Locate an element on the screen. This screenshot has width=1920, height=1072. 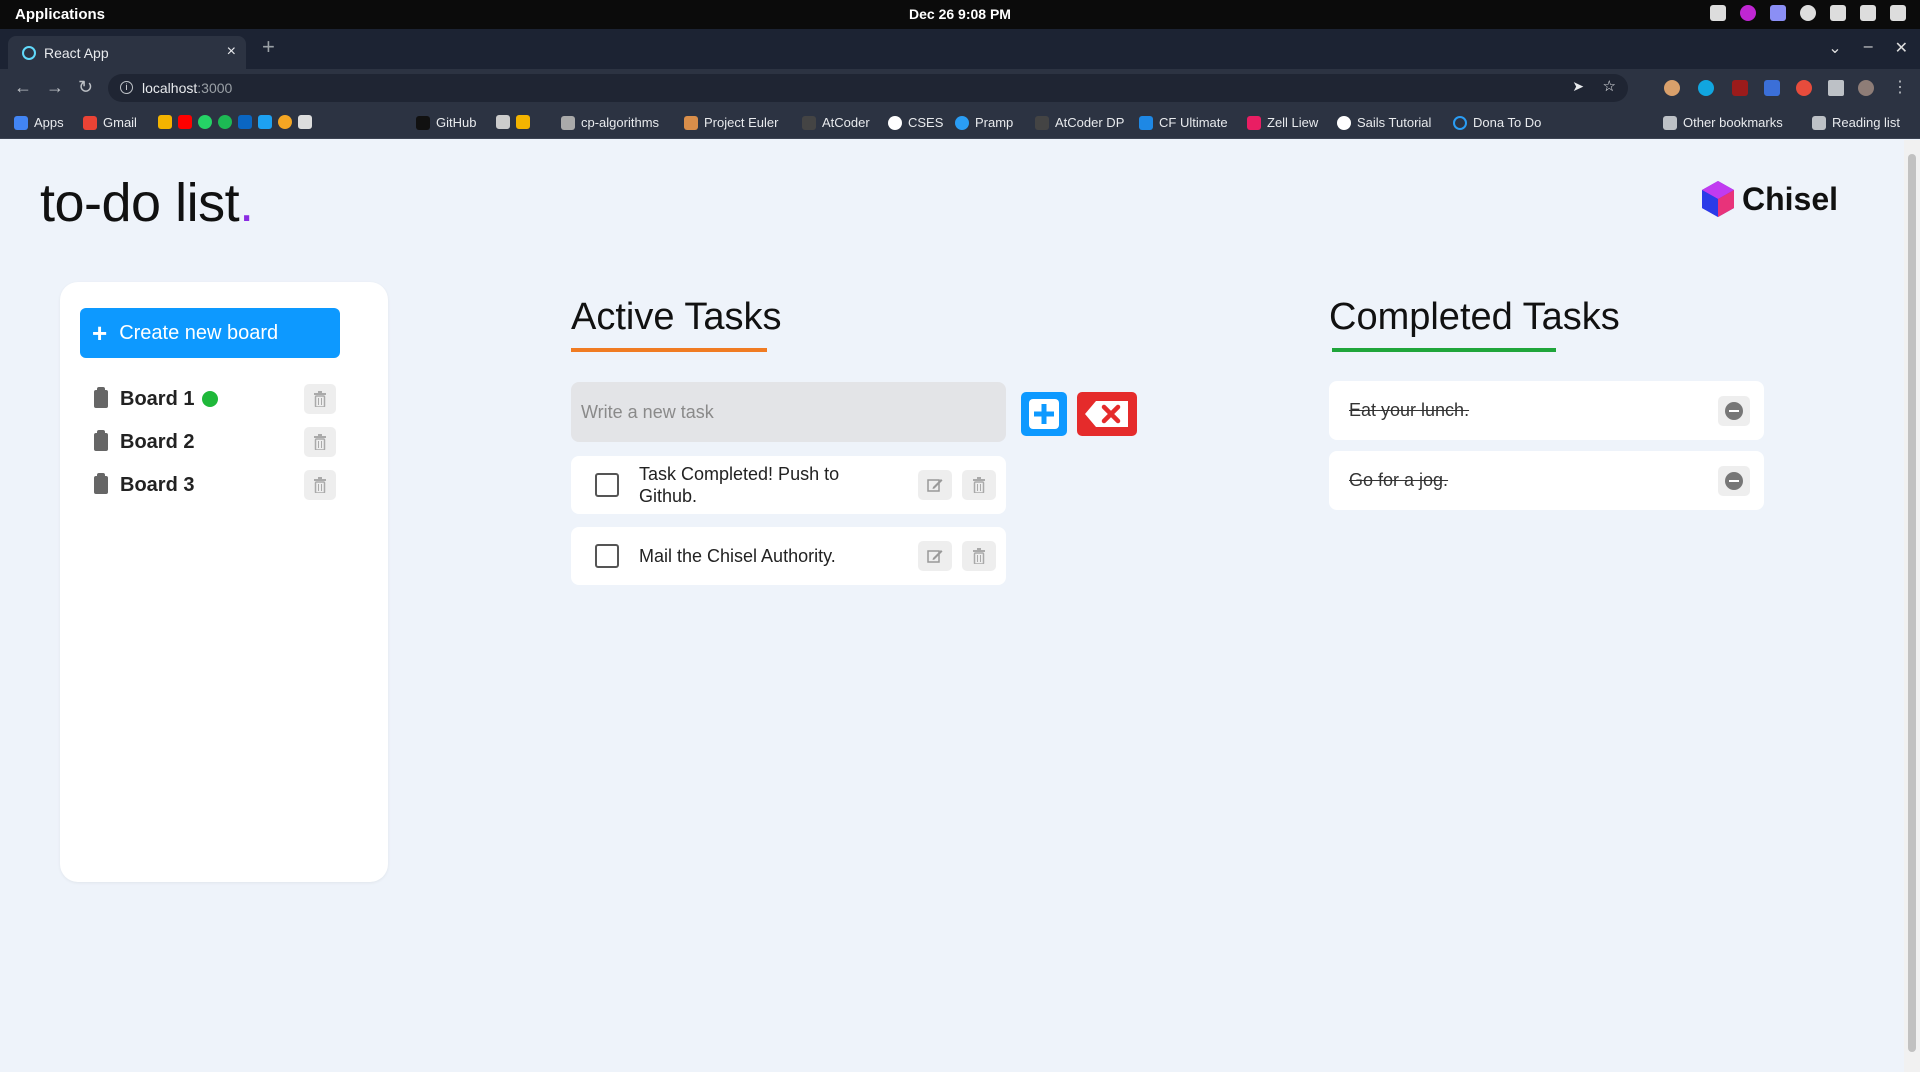
extension-icon is located at coordinates (1672, 88).